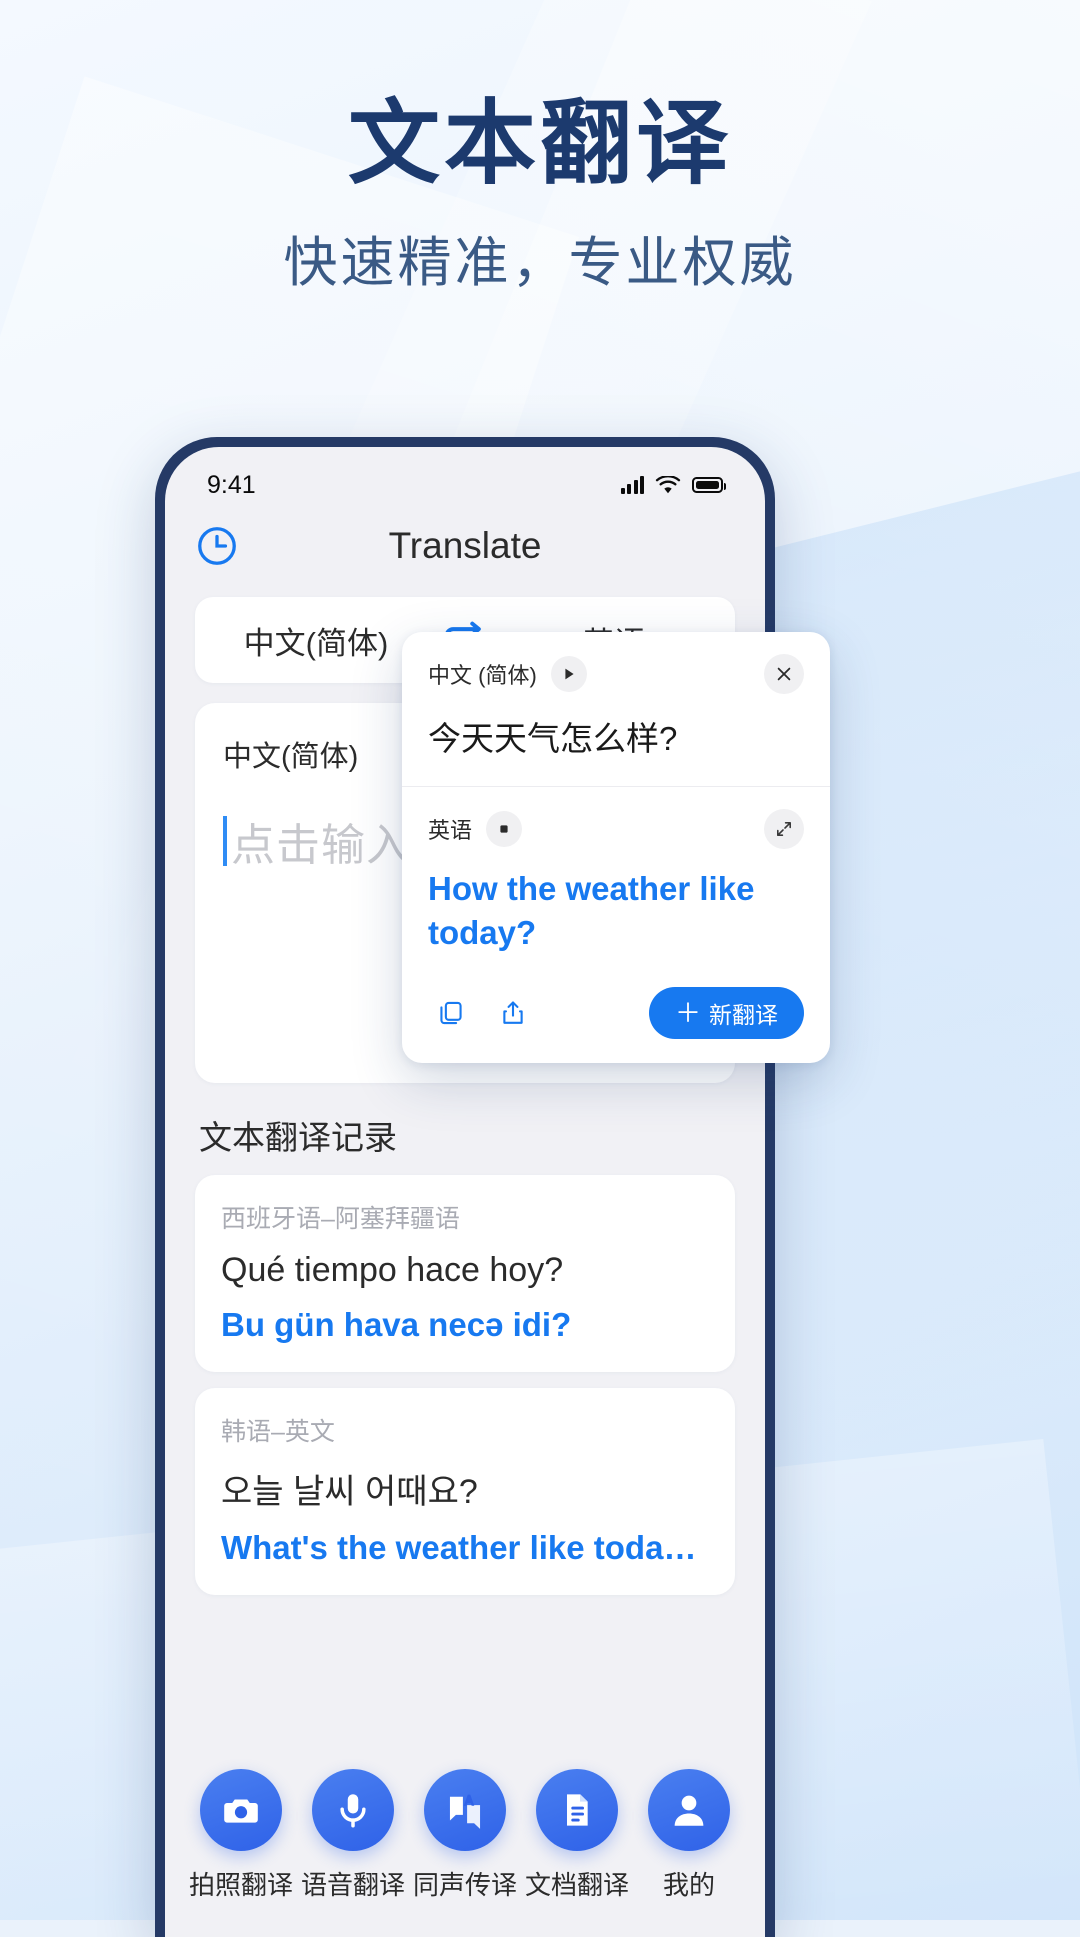 The height and width of the screenshot is (1937, 1080). Describe the element at coordinates (225, 841) in the screenshot. I see `text-caret` at that location.